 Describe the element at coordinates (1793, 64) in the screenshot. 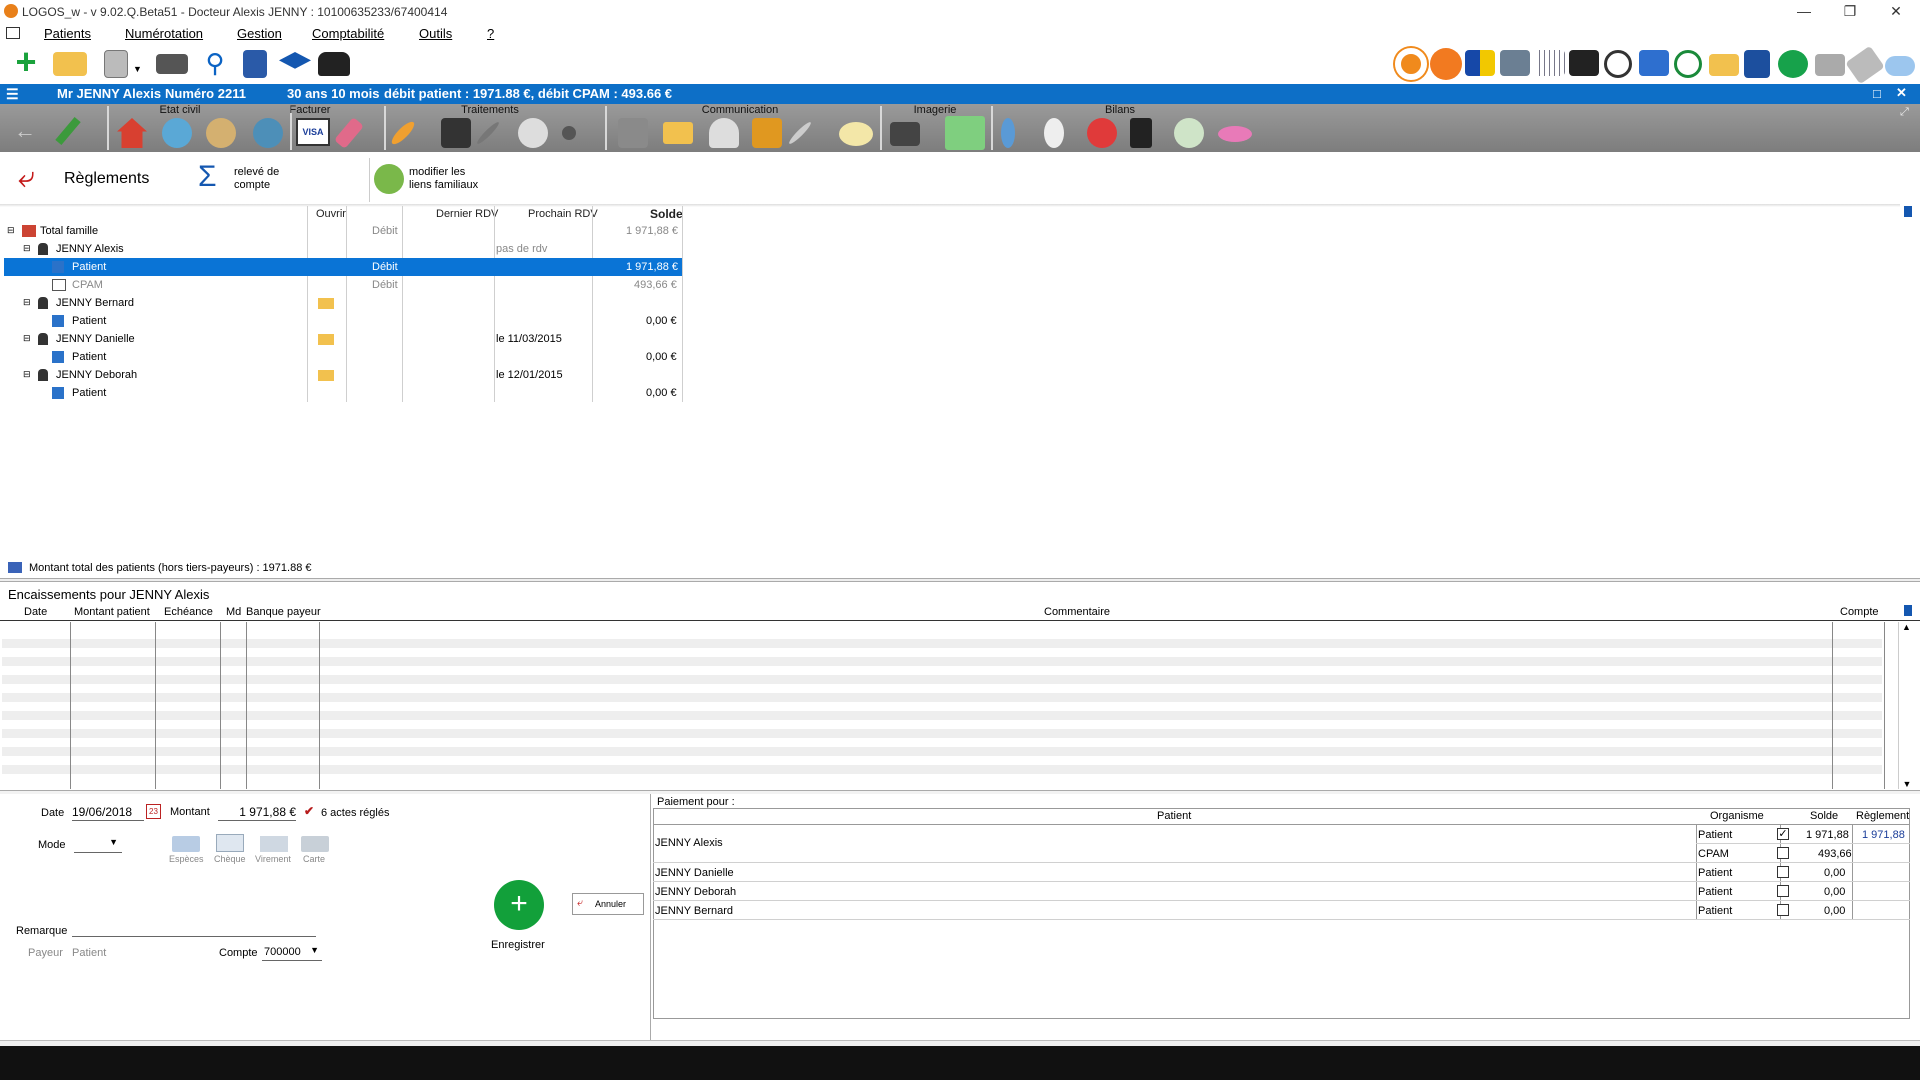

I see `sms-icon` at that location.